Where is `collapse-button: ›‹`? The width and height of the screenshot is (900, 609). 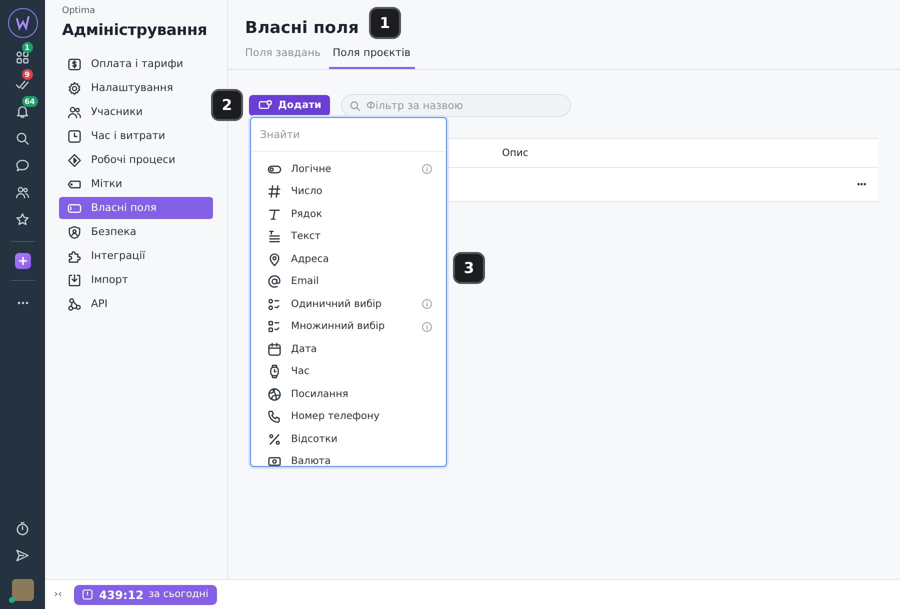 collapse-button: ›‹ is located at coordinates (58, 594).